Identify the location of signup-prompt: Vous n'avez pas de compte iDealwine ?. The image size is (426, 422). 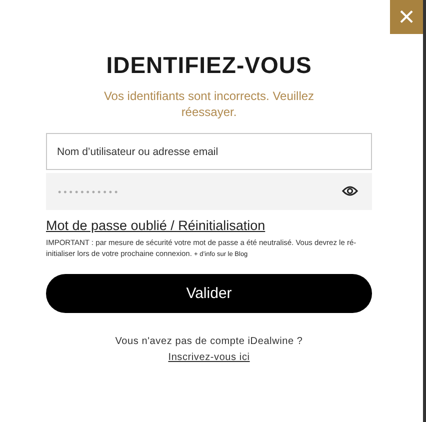
(209, 341).